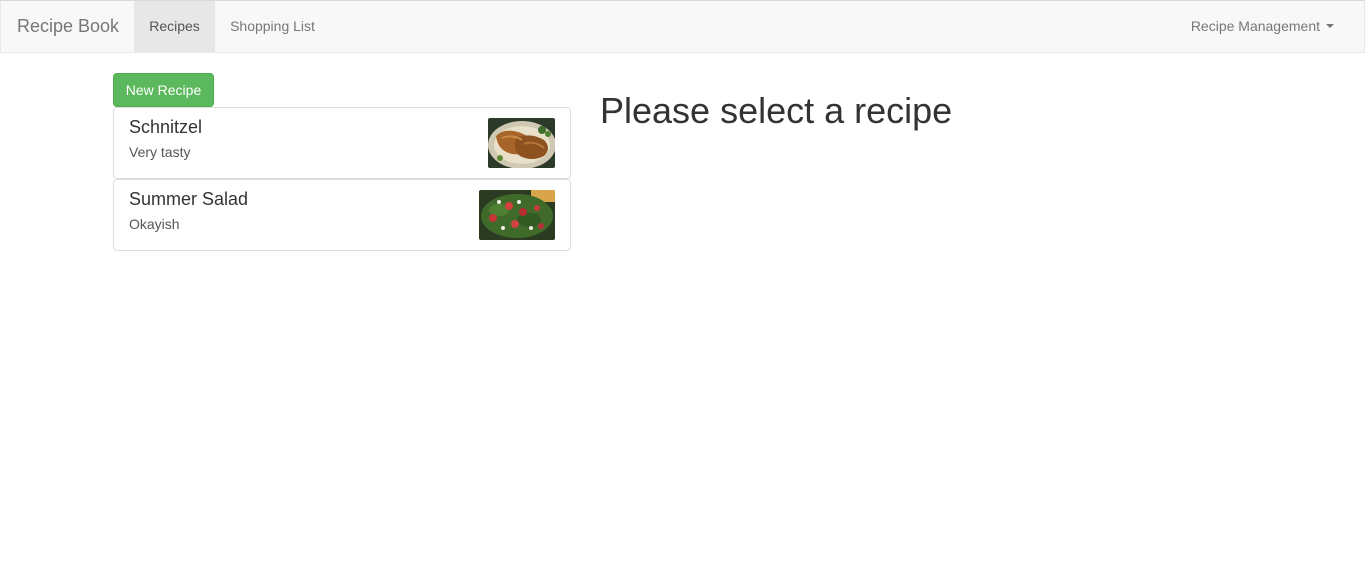 Image resolution: width=1365 pixels, height=579 pixels. I want to click on schnitzel-photo, so click(521, 143).